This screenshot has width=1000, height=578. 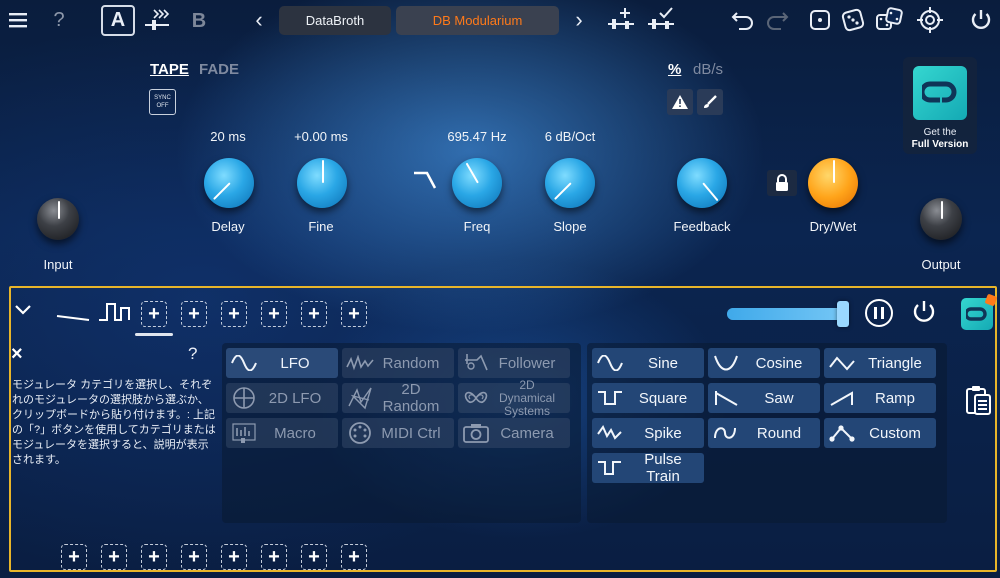 I want to click on add-modulation-target-7: +, so click(x=314, y=557).